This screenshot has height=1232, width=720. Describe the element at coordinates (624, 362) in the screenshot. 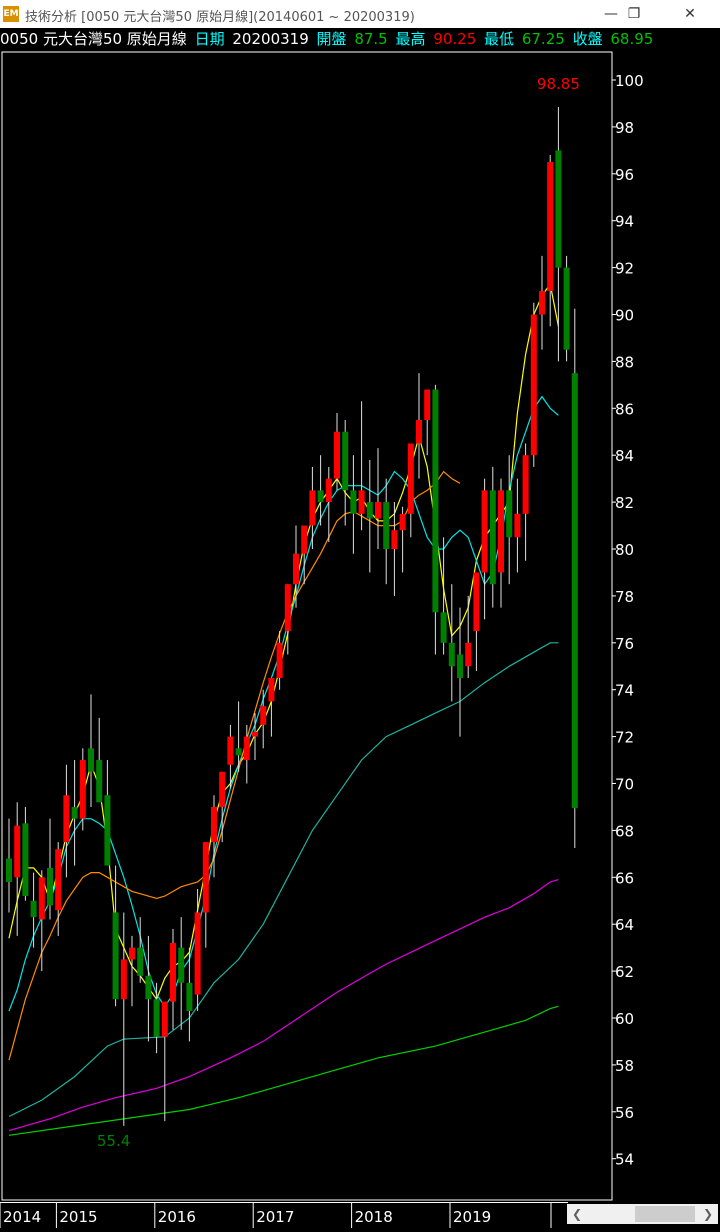

I see `price-tick-label: 88` at that location.